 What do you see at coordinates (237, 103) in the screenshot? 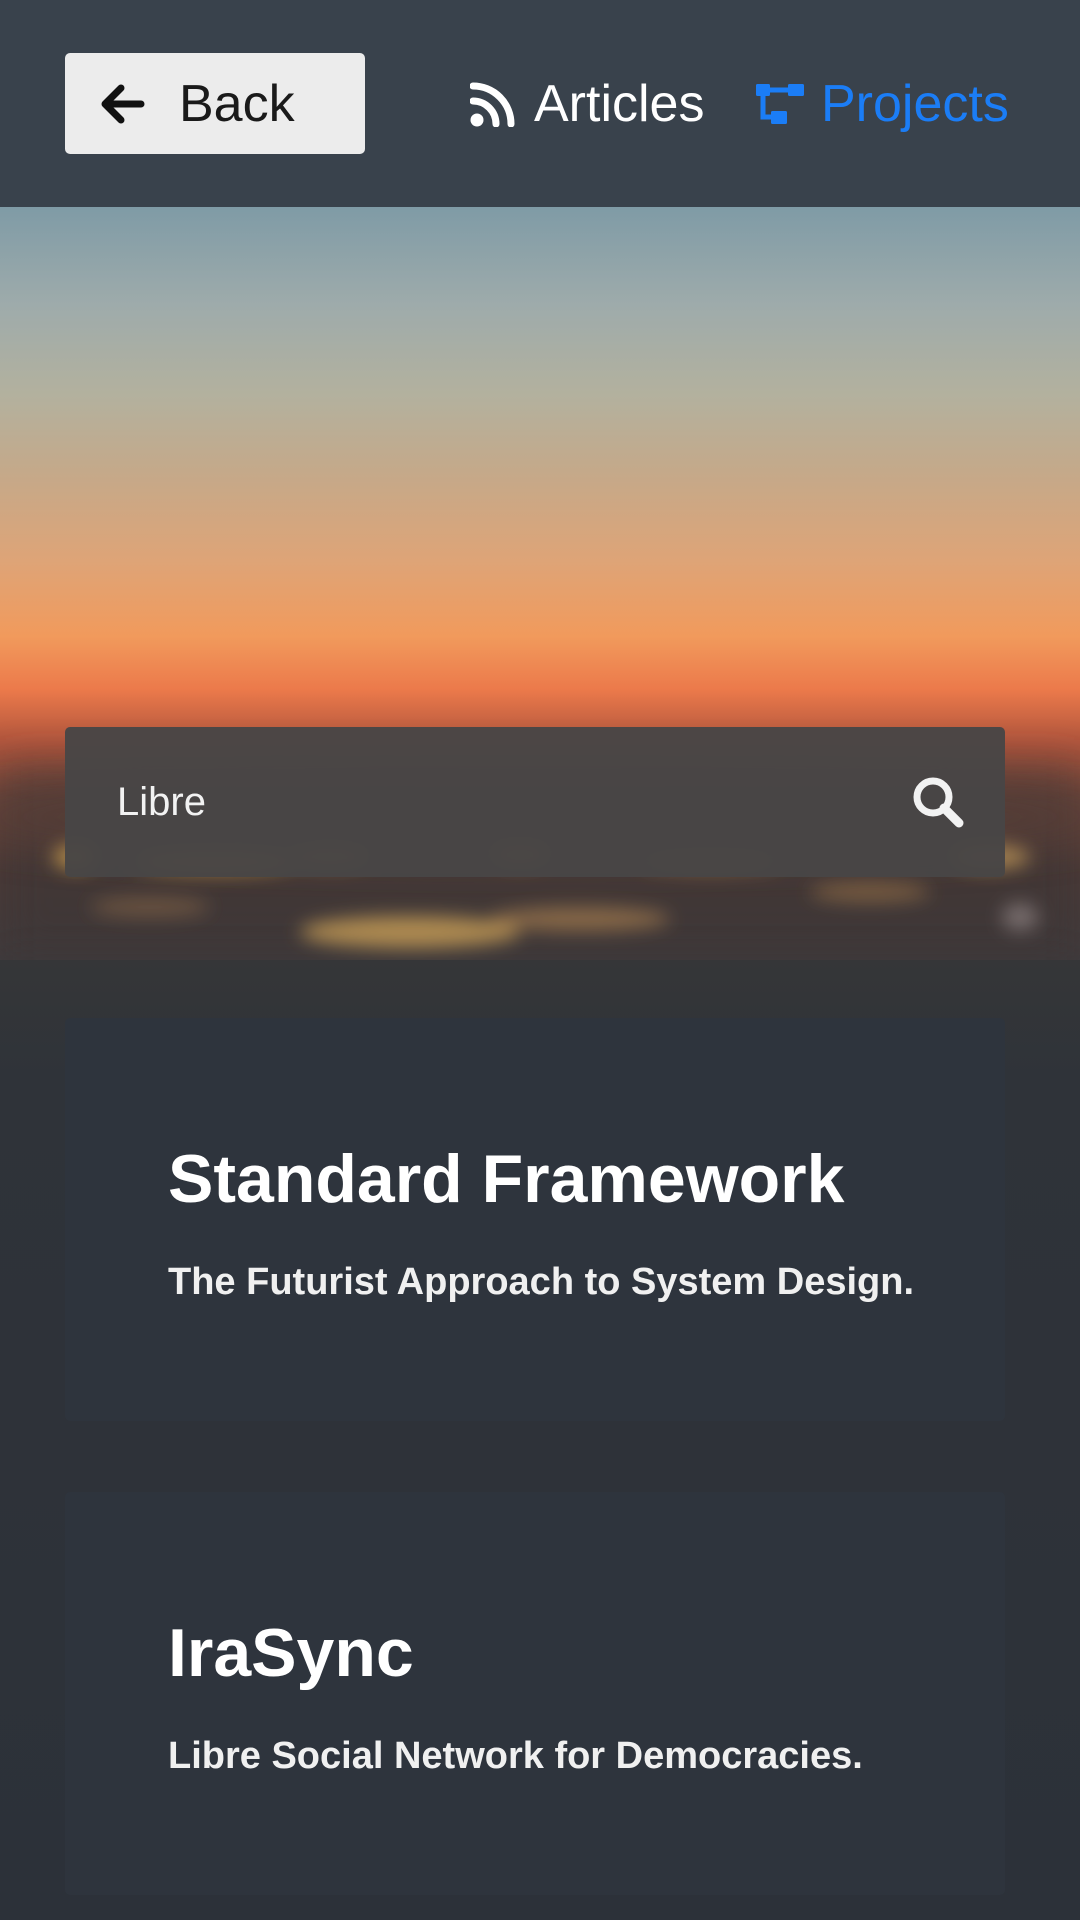
I see `back-button-label: Back` at bounding box center [237, 103].